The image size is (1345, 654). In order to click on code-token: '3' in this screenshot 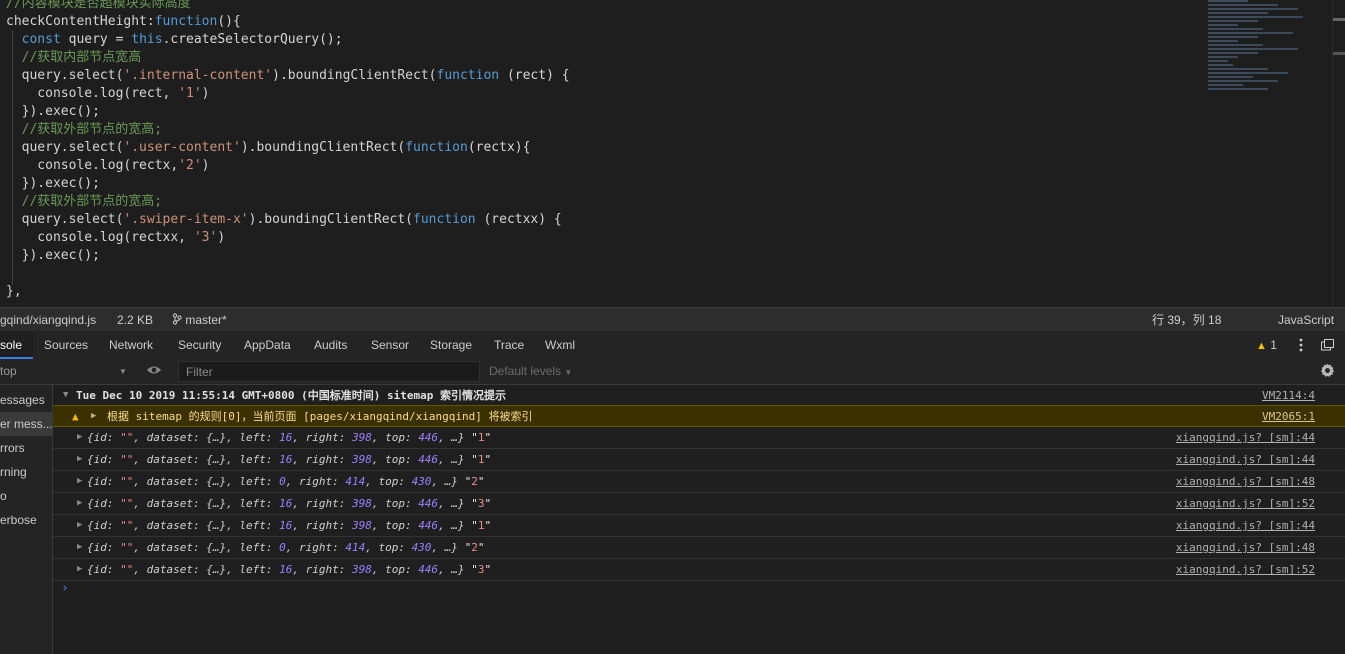, I will do `click(205, 237)`.